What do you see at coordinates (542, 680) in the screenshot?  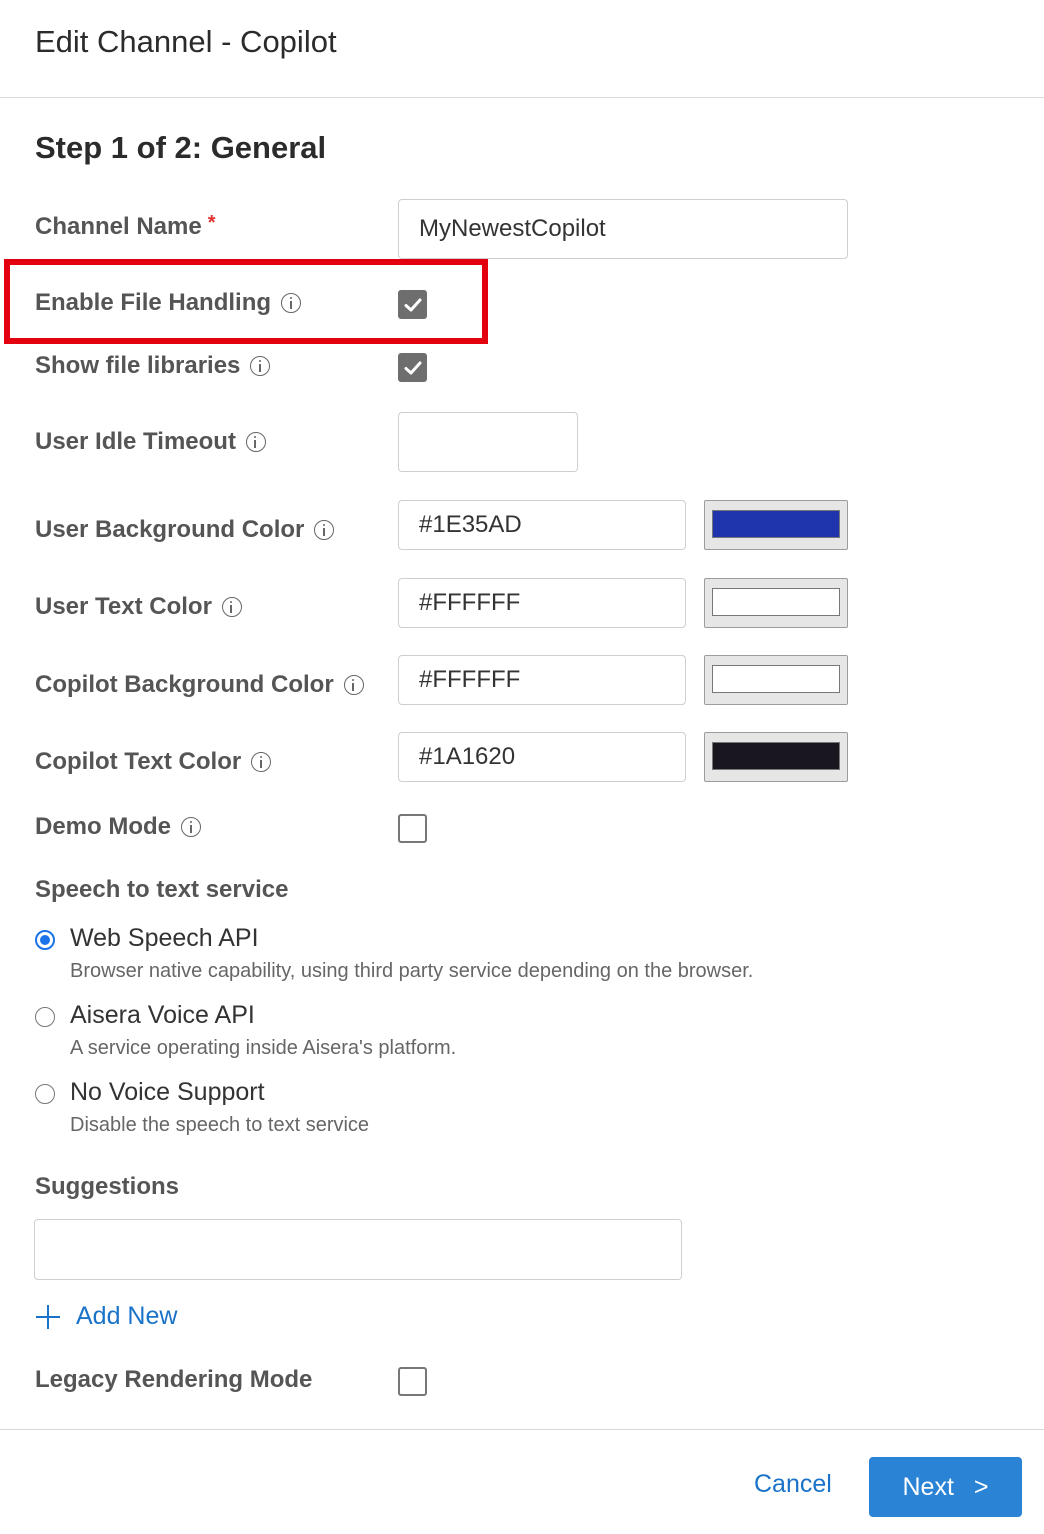 I see `copilot-background-color-input` at bounding box center [542, 680].